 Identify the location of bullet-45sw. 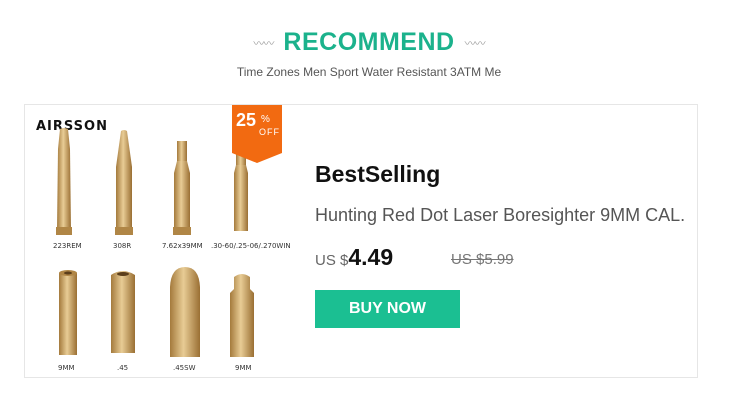
(185, 313).